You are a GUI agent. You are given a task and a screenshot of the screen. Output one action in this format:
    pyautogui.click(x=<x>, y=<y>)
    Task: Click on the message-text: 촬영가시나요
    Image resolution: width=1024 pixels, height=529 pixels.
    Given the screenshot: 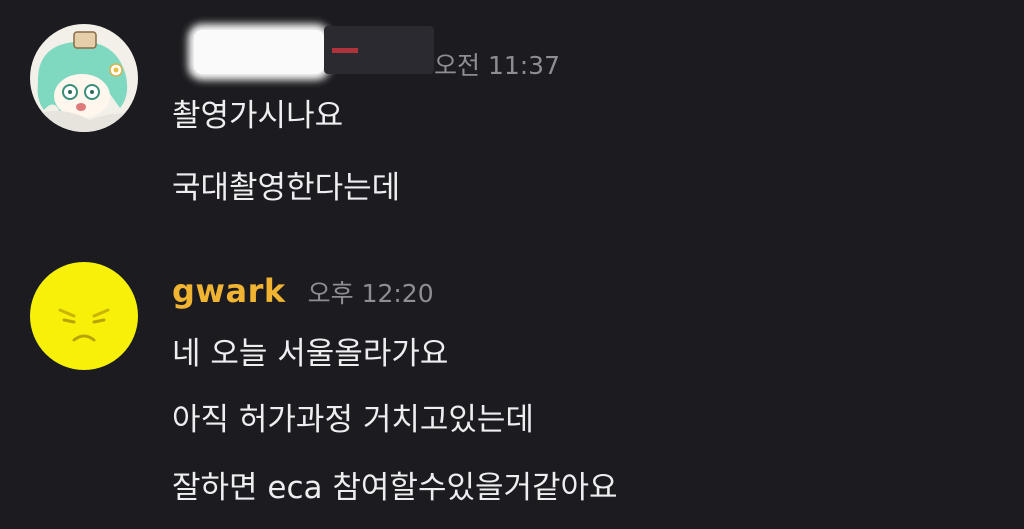 What is the action you would take?
    pyautogui.click(x=258, y=116)
    